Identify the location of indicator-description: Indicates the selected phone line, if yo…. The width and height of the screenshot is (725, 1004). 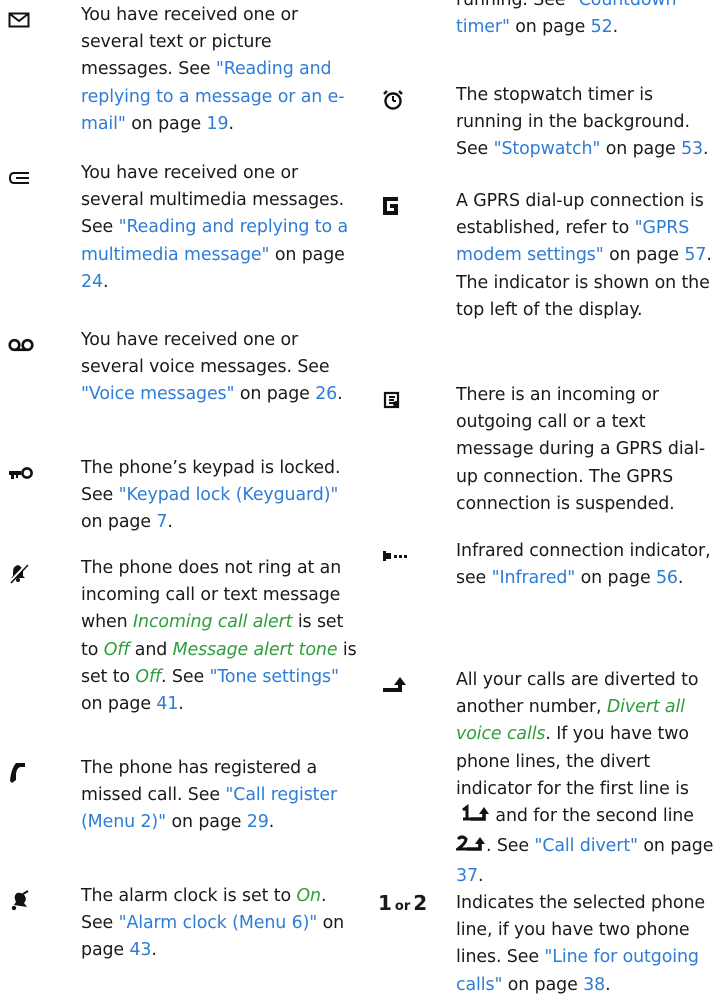
(580, 944).